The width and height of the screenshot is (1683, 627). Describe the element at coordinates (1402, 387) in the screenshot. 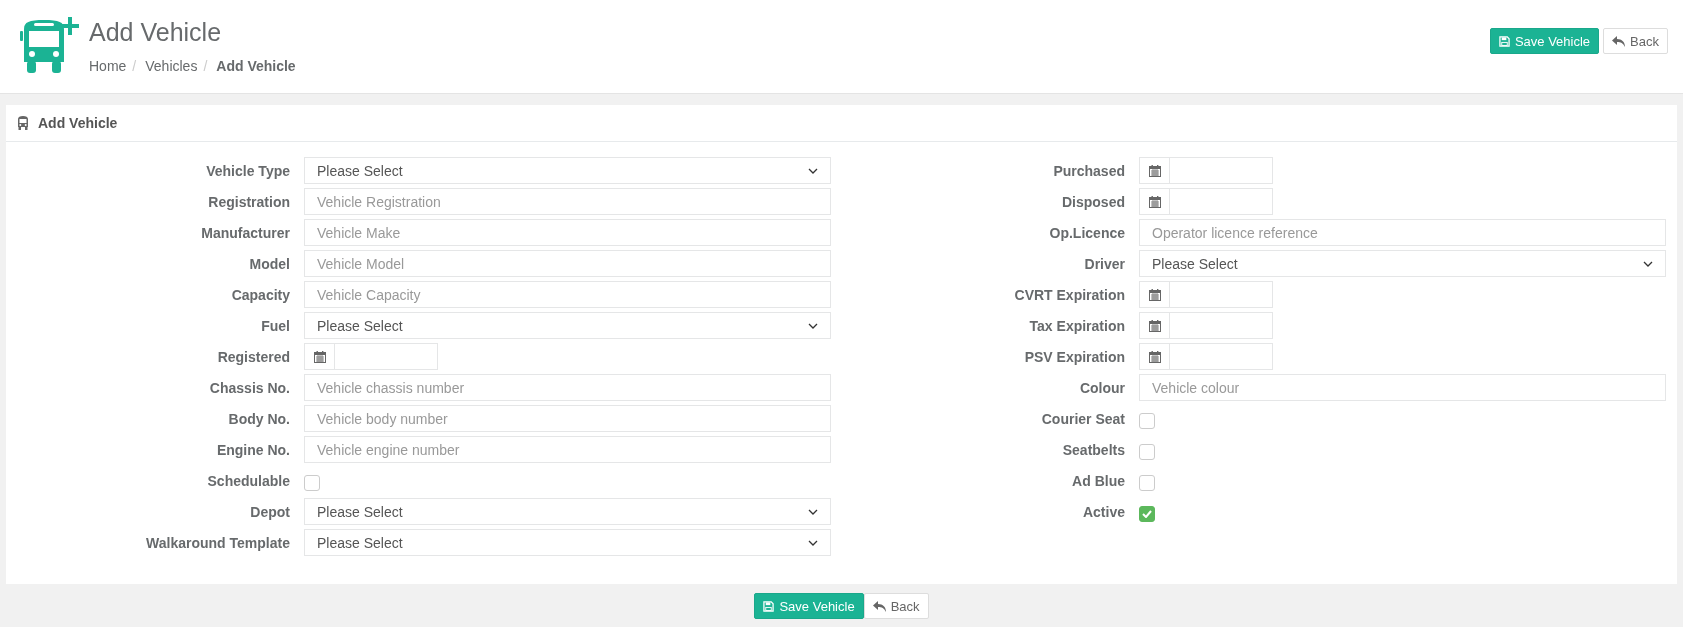

I see `text-field: Vehicle colour` at that location.